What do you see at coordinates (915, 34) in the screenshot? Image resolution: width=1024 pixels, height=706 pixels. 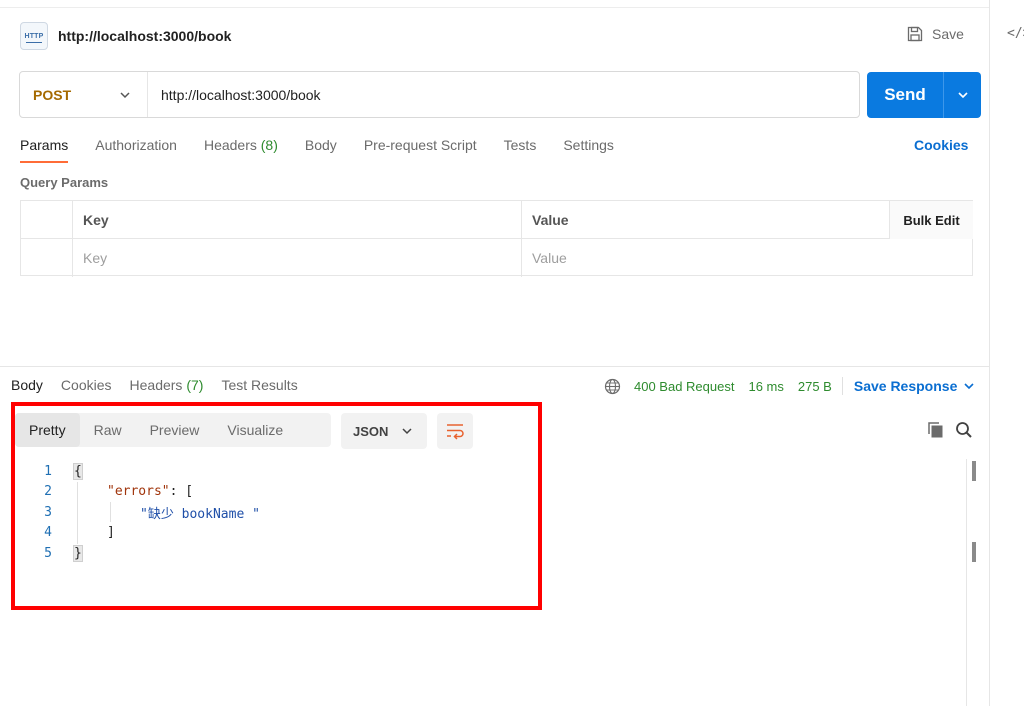 I see `save-icon` at bounding box center [915, 34].